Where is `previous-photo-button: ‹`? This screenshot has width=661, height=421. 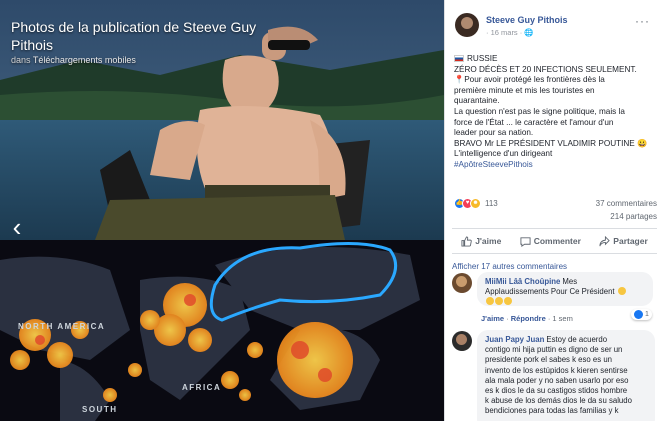
previous-photo-button: ‹ is located at coordinates (17, 227).